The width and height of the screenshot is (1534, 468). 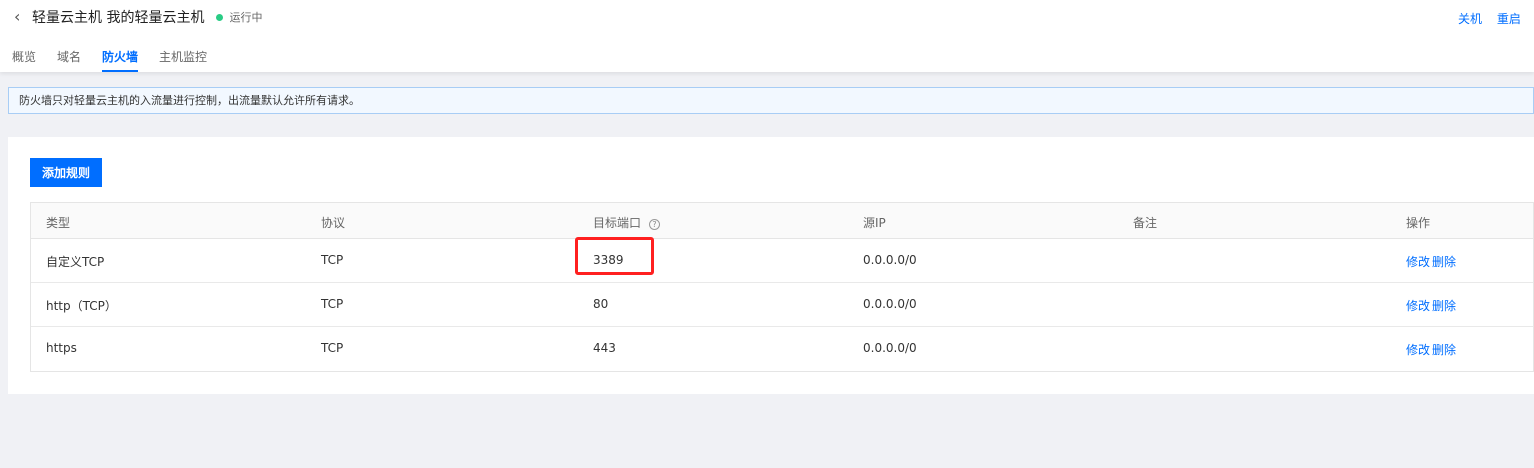 What do you see at coordinates (608, 260) in the screenshot?
I see `cell-port: 3389` at bounding box center [608, 260].